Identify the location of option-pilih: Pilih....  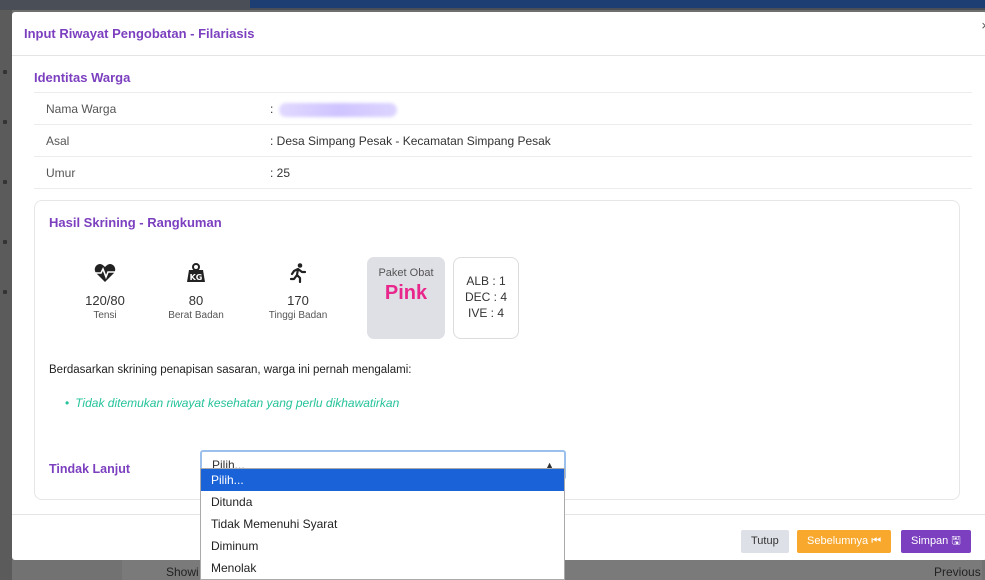
(382, 480).